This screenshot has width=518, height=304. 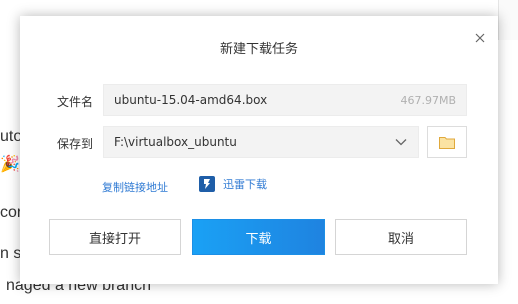 What do you see at coordinates (401, 142) in the screenshot?
I see `chevron-down-icon` at bounding box center [401, 142].